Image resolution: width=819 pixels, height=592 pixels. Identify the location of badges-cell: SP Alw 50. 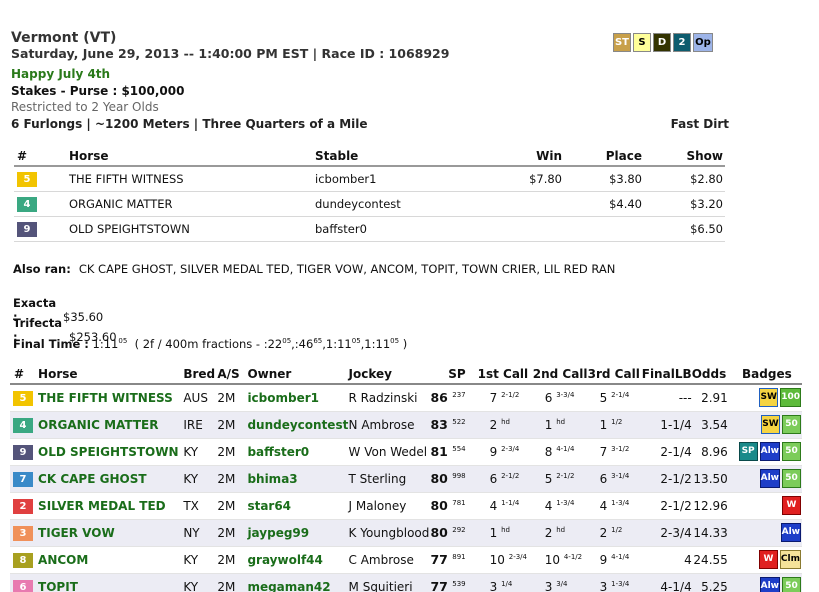
(766, 452).